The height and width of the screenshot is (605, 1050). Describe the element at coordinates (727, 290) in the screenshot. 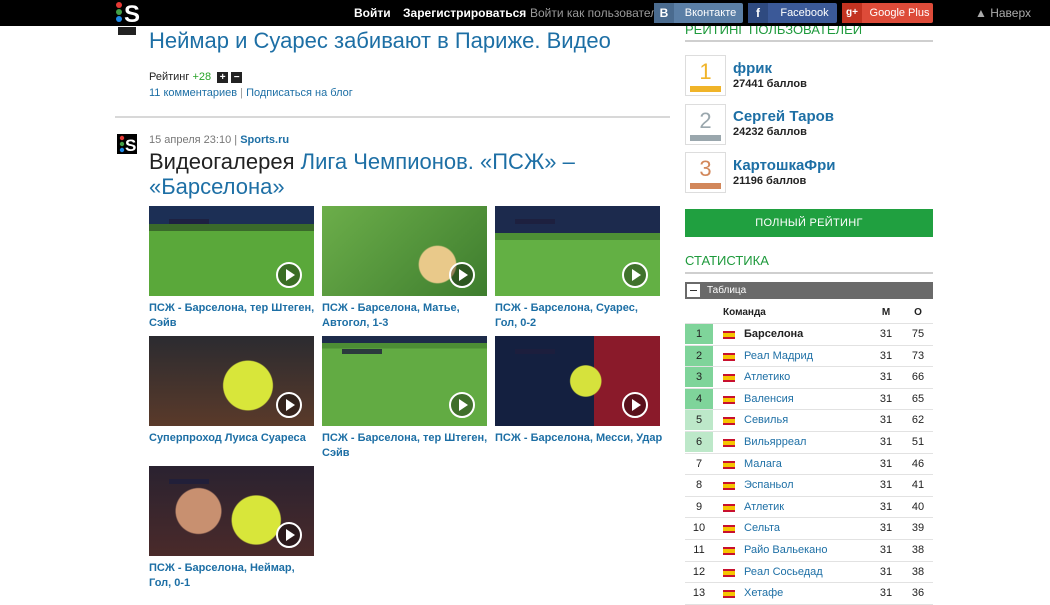

I see `table-toggle-label: Таблица` at that location.